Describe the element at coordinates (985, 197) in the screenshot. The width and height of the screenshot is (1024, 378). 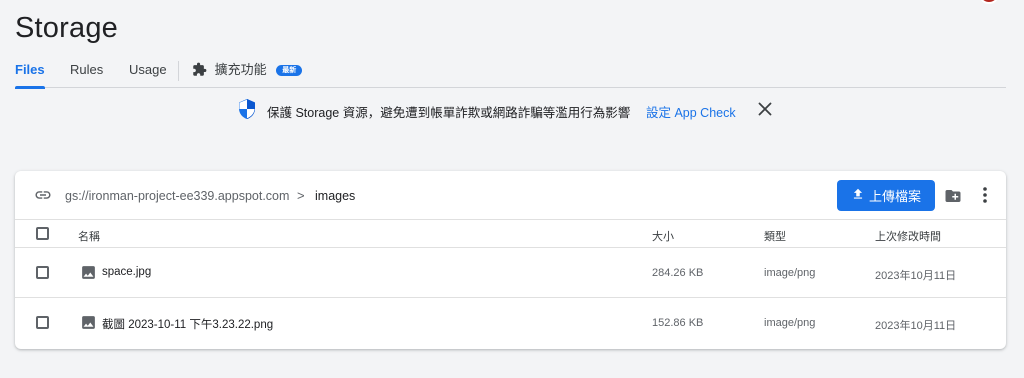
I see `more-vert-icon` at that location.